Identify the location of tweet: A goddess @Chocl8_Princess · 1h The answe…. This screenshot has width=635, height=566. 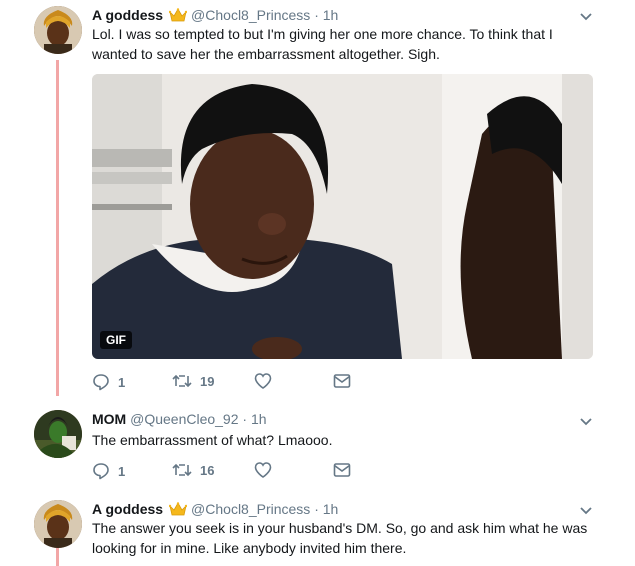
(317, 527).